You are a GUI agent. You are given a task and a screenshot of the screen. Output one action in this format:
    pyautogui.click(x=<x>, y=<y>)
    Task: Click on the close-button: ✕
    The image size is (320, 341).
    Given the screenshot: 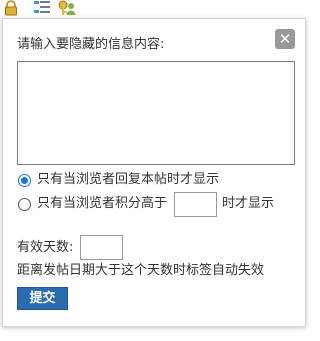 What is the action you would take?
    pyautogui.click(x=285, y=39)
    